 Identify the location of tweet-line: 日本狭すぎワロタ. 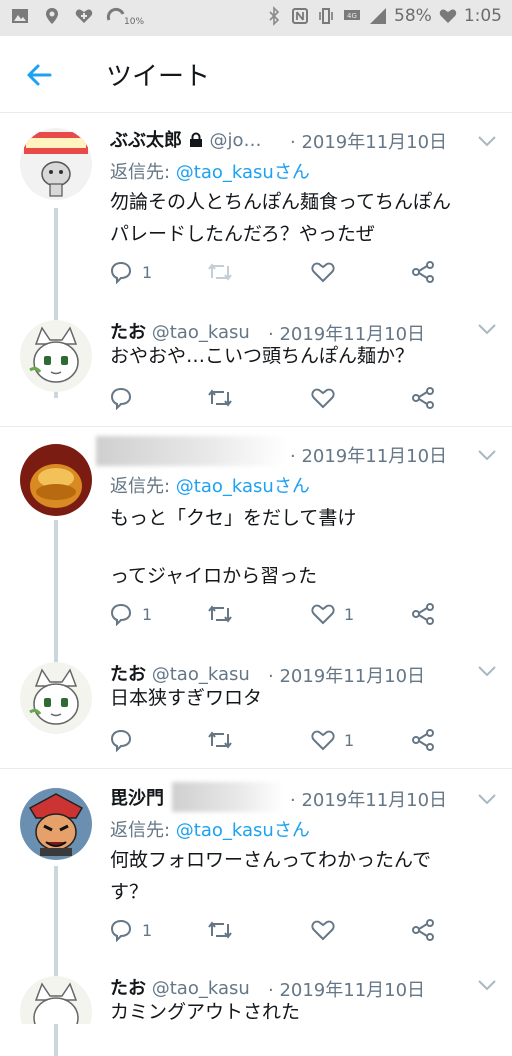
(186, 698).